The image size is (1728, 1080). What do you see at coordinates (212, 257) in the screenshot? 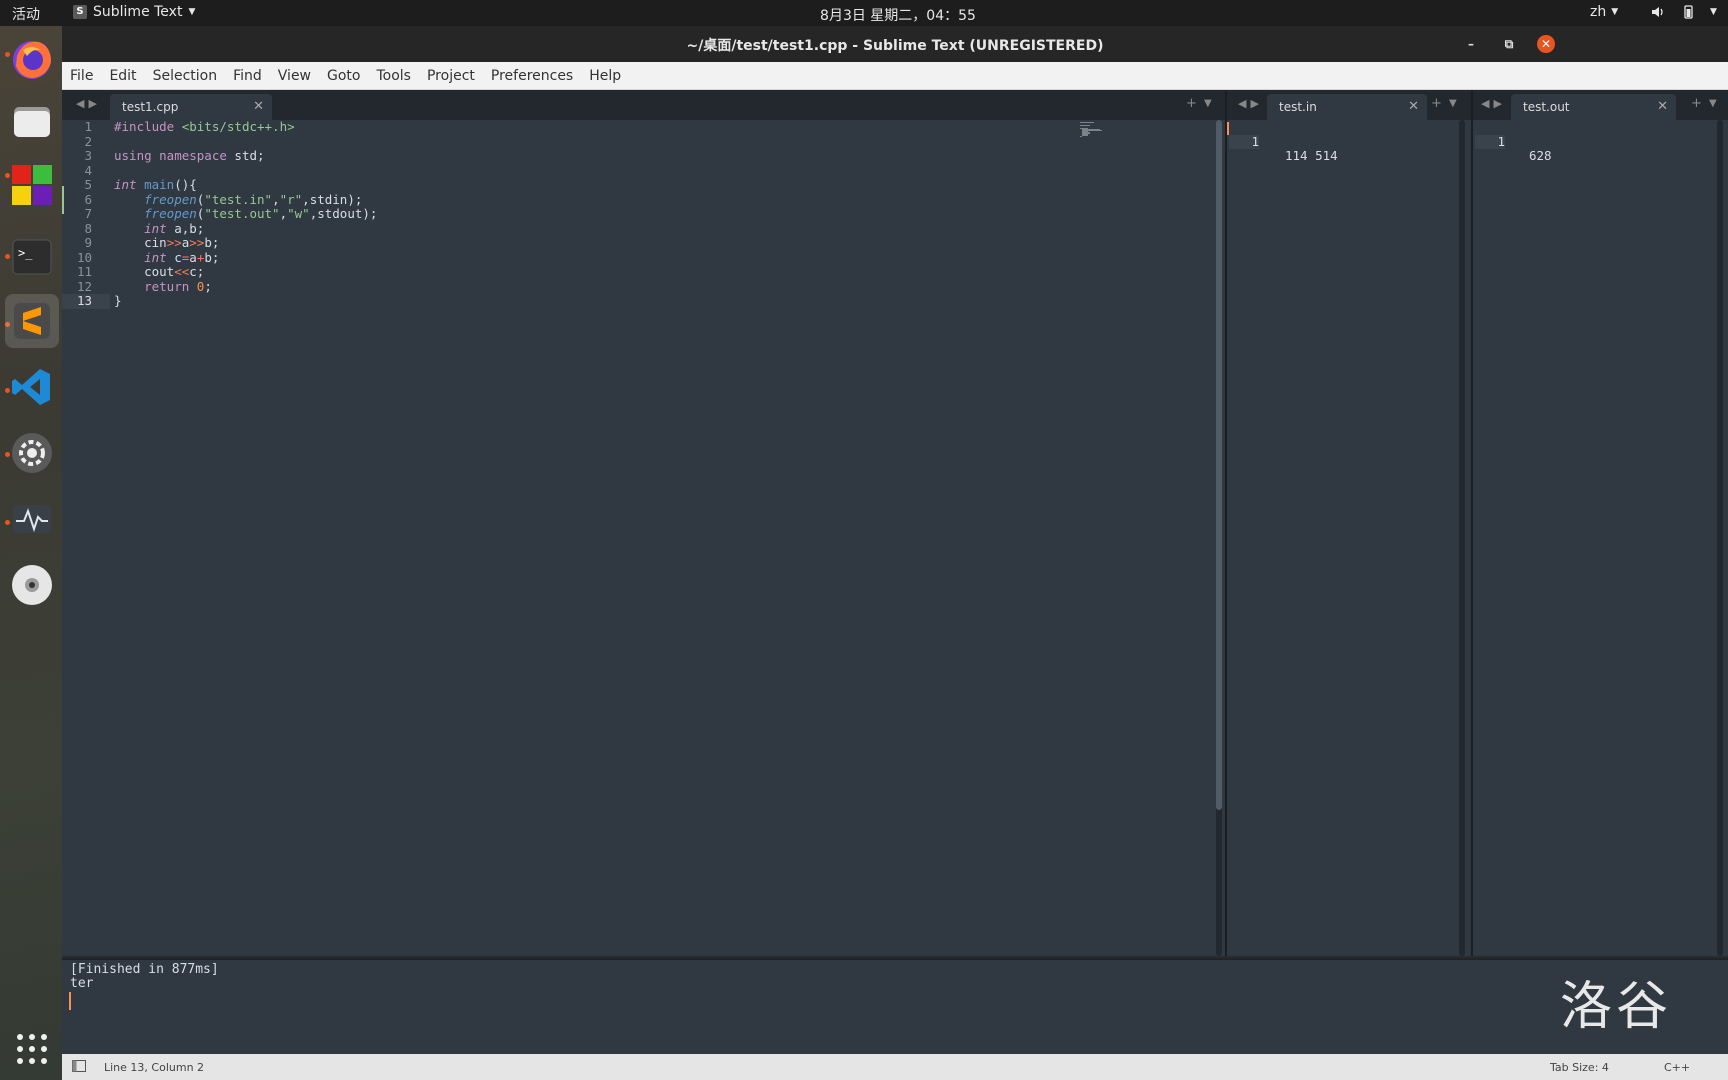
I see `code-token: b;` at bounding box center [212, 257].